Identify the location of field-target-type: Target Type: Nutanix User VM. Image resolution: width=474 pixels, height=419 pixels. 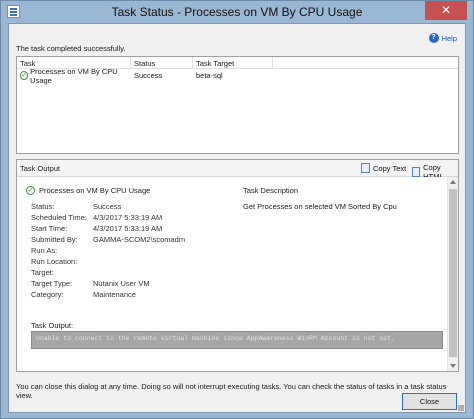
(136, 283).